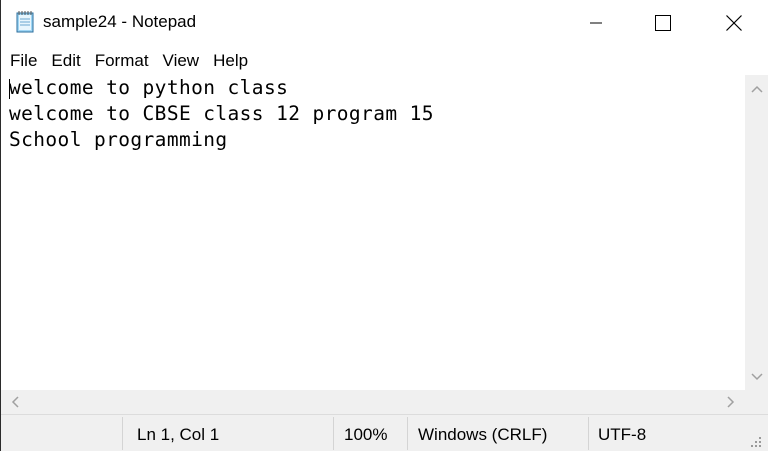 The width and height of the screenshot is (768, 451). I want to click on chevron-right-icon, so click(730, 401).